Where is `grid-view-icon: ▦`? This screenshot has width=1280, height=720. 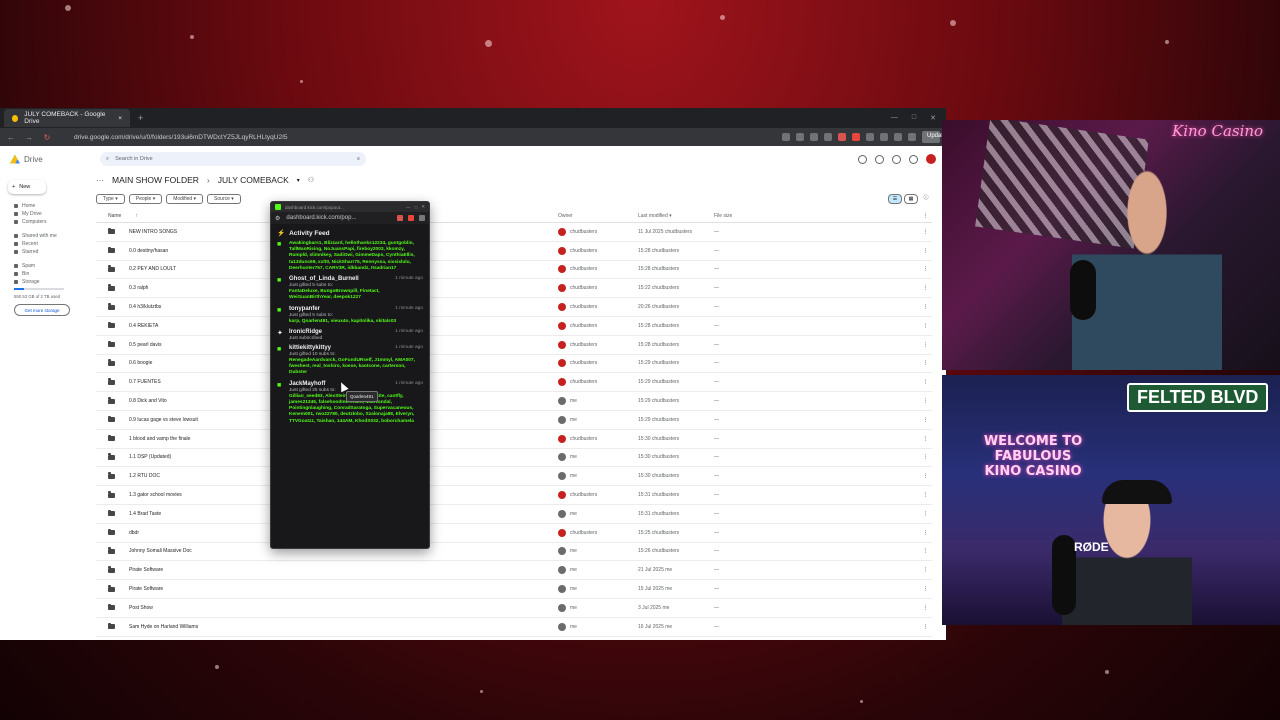
grid-view-icon: ▦ is located at coordinates (911, 199).